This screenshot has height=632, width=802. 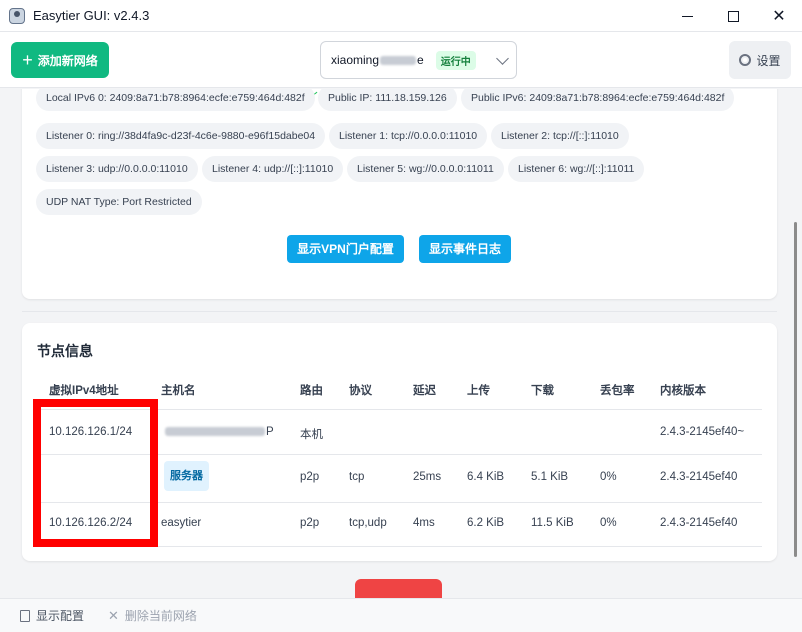 What do you see at coordinates (560, 136) in the screenshot?
I see `info-chip: Listener 2: tcp://[::]:11010` at bounding box center [560, 136].